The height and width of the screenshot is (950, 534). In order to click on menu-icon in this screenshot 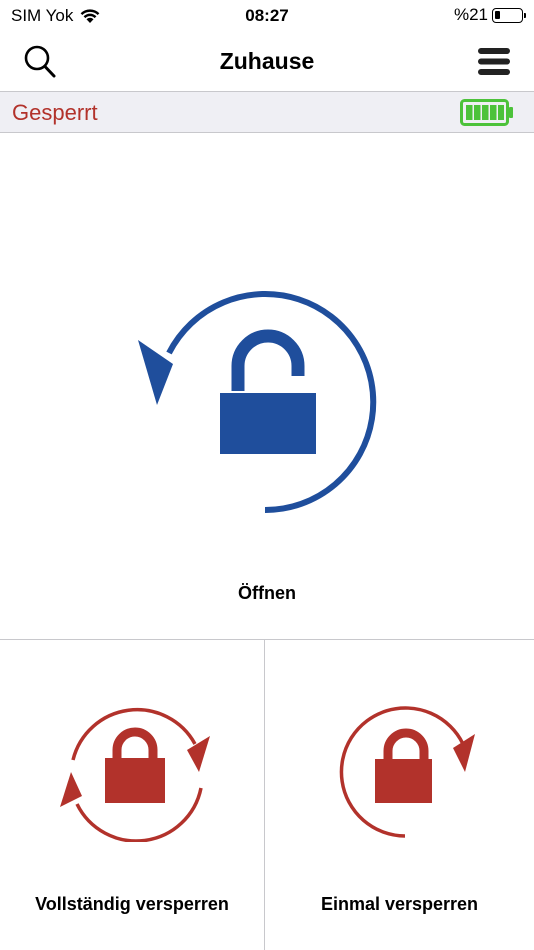, I will do `click(494, 61)`.